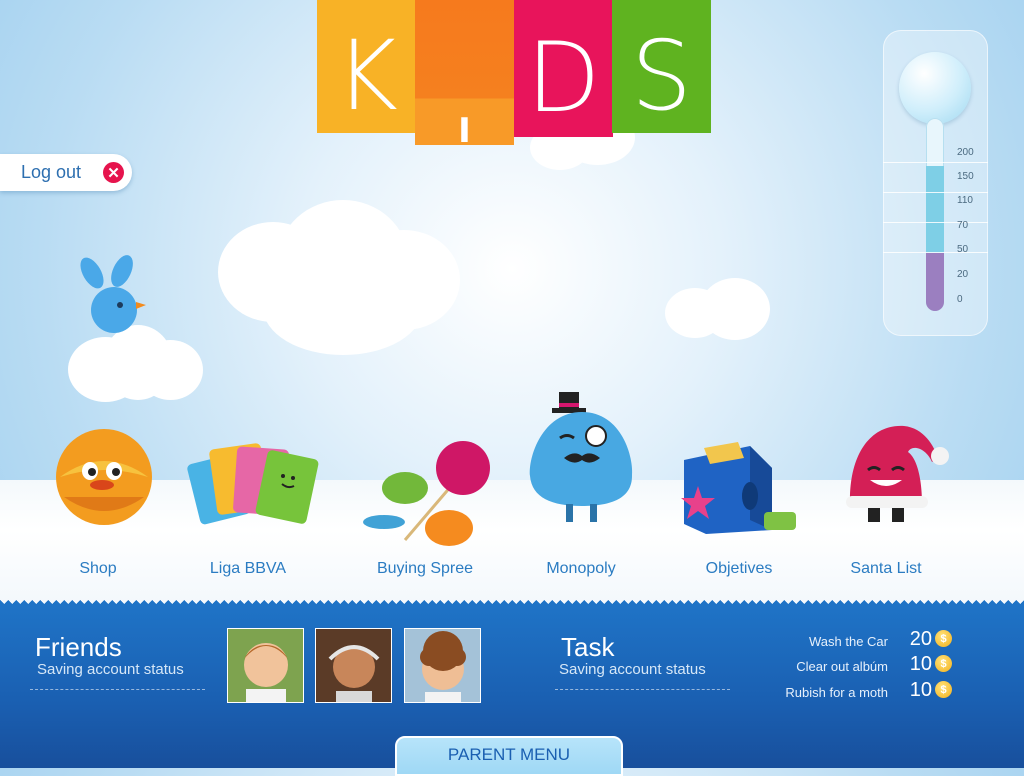  I want to click on task-title: Task, so click(588, 647).